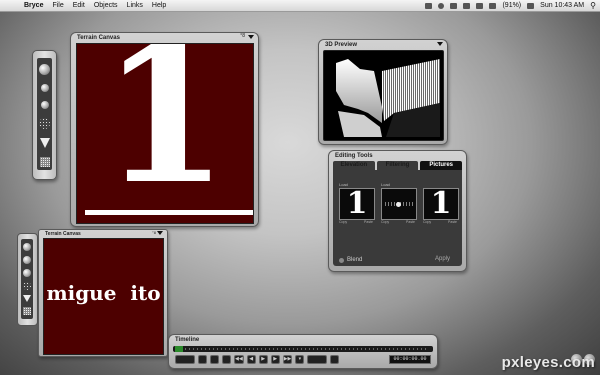 The width and height of the screenshot is (600, 375). I want to click on rewind-icon: ◀◀, so click(239, 359).